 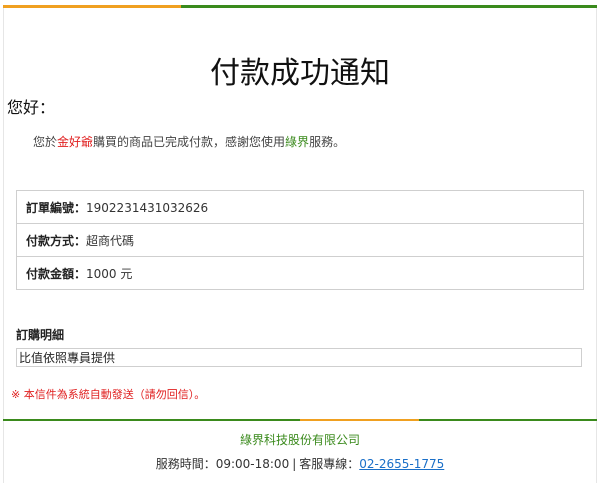 I want to click on payment-method-cell: 付款方式：超商代碼, so click(x=300, y=240).